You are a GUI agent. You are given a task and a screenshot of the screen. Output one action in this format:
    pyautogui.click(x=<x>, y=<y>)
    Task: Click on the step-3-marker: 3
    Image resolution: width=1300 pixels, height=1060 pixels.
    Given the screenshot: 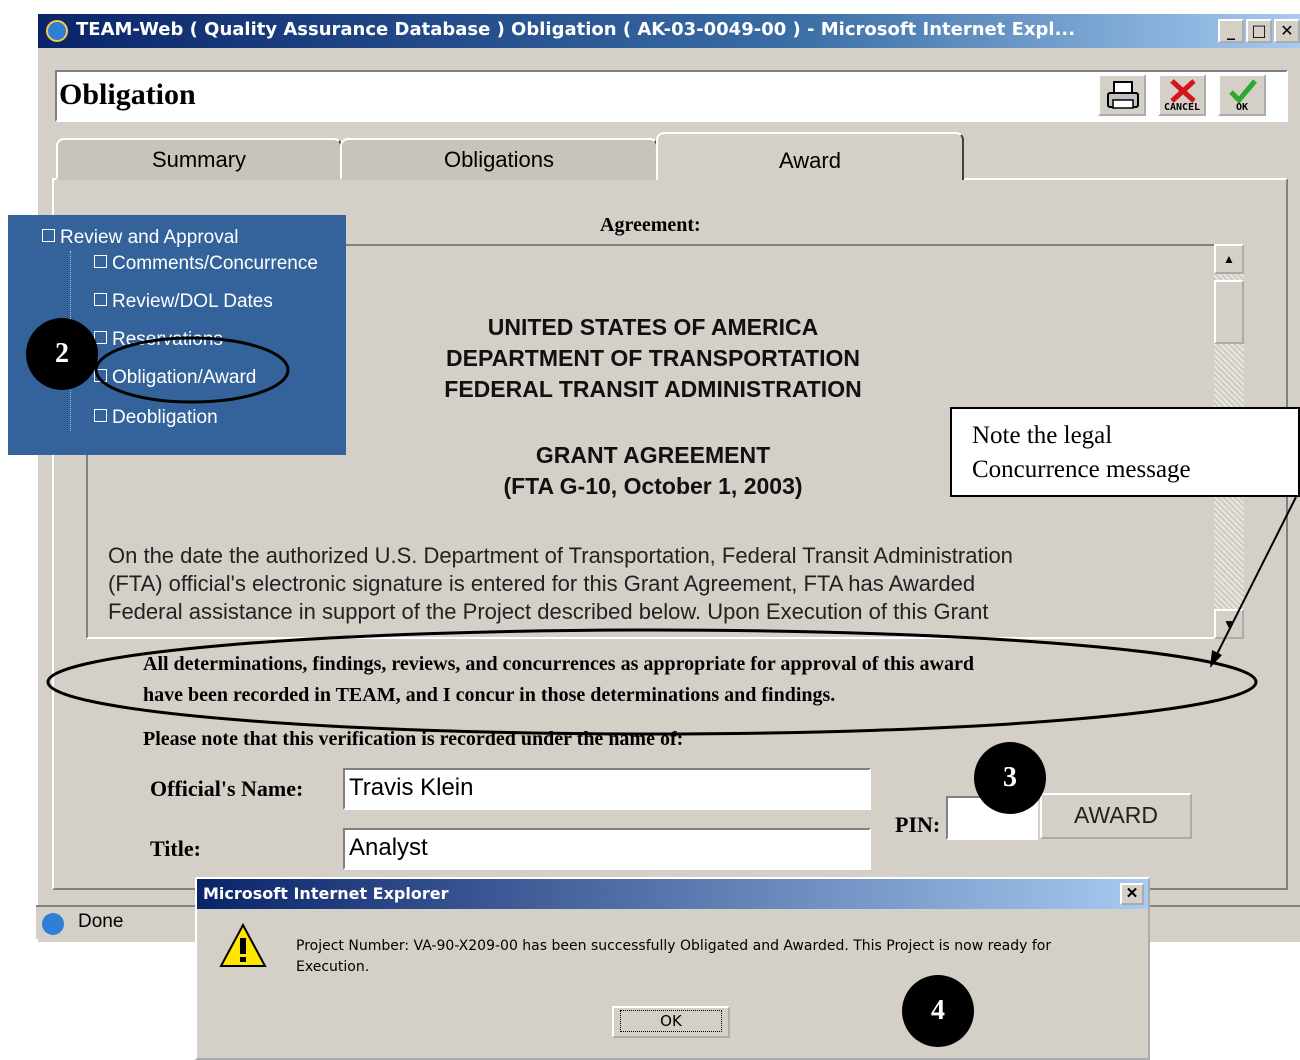 What is the action you would take?
    pyautogui.click(x=1010, y=778)
    